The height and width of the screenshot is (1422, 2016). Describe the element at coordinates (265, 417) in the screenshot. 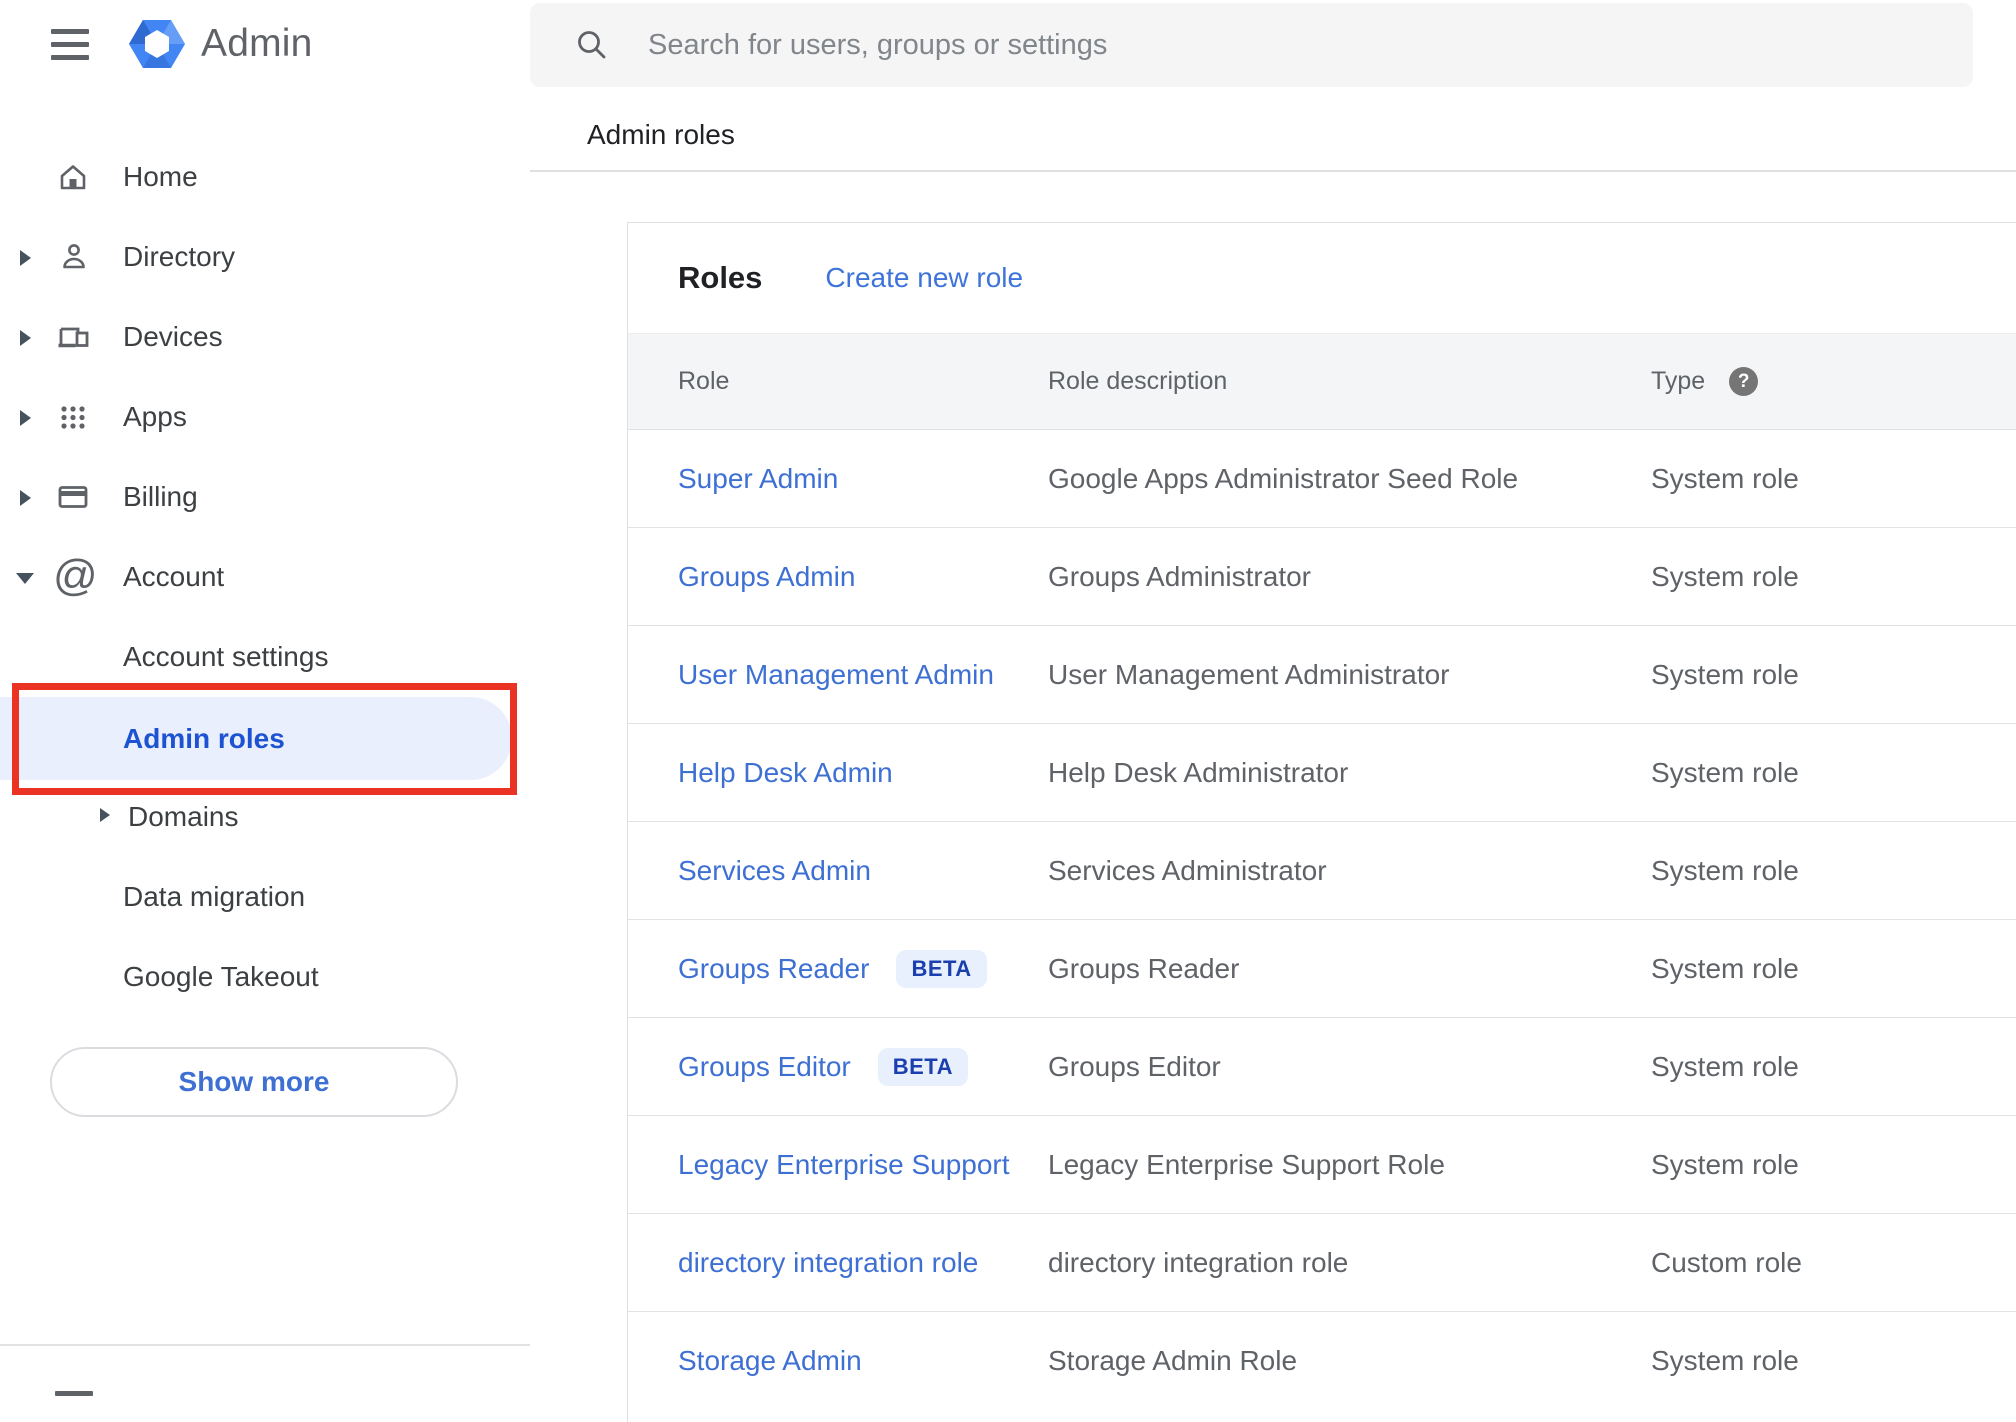

I see `sidebar-item-apps: Apps` at that location.